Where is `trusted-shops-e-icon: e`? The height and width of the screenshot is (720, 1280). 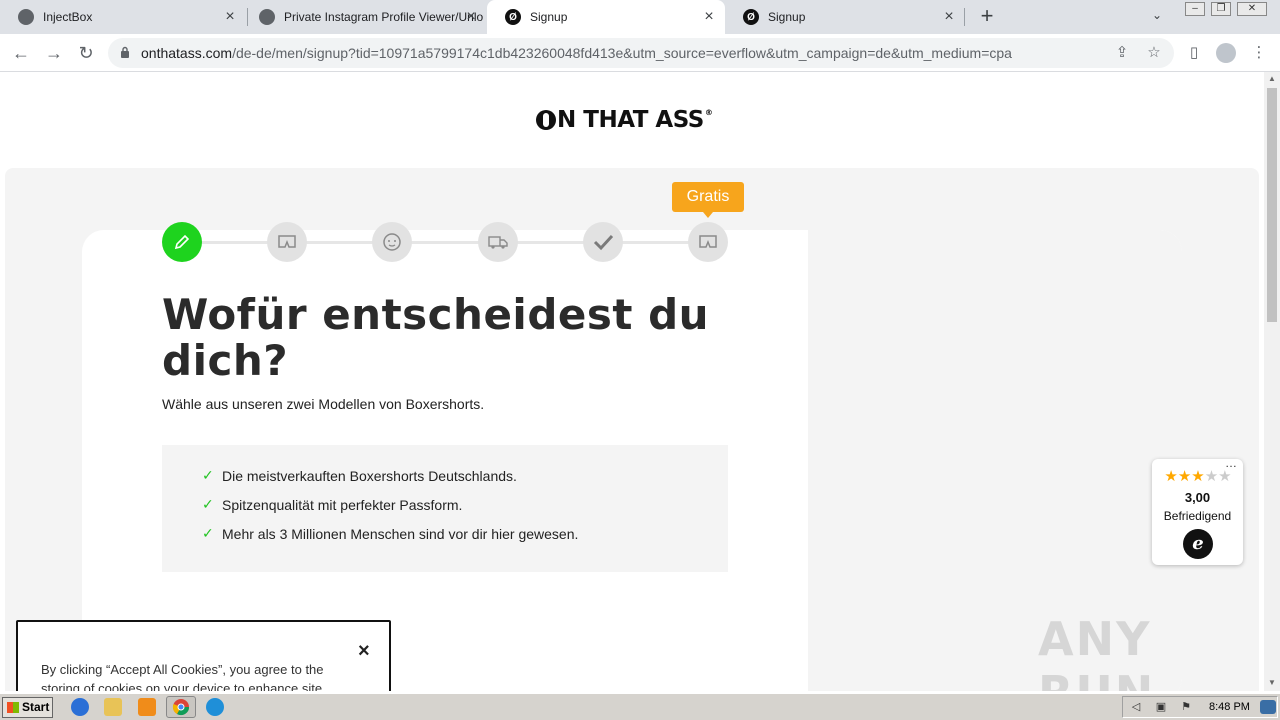
trusted-shops-e-icon: e is located at coordinates (1198, 544).